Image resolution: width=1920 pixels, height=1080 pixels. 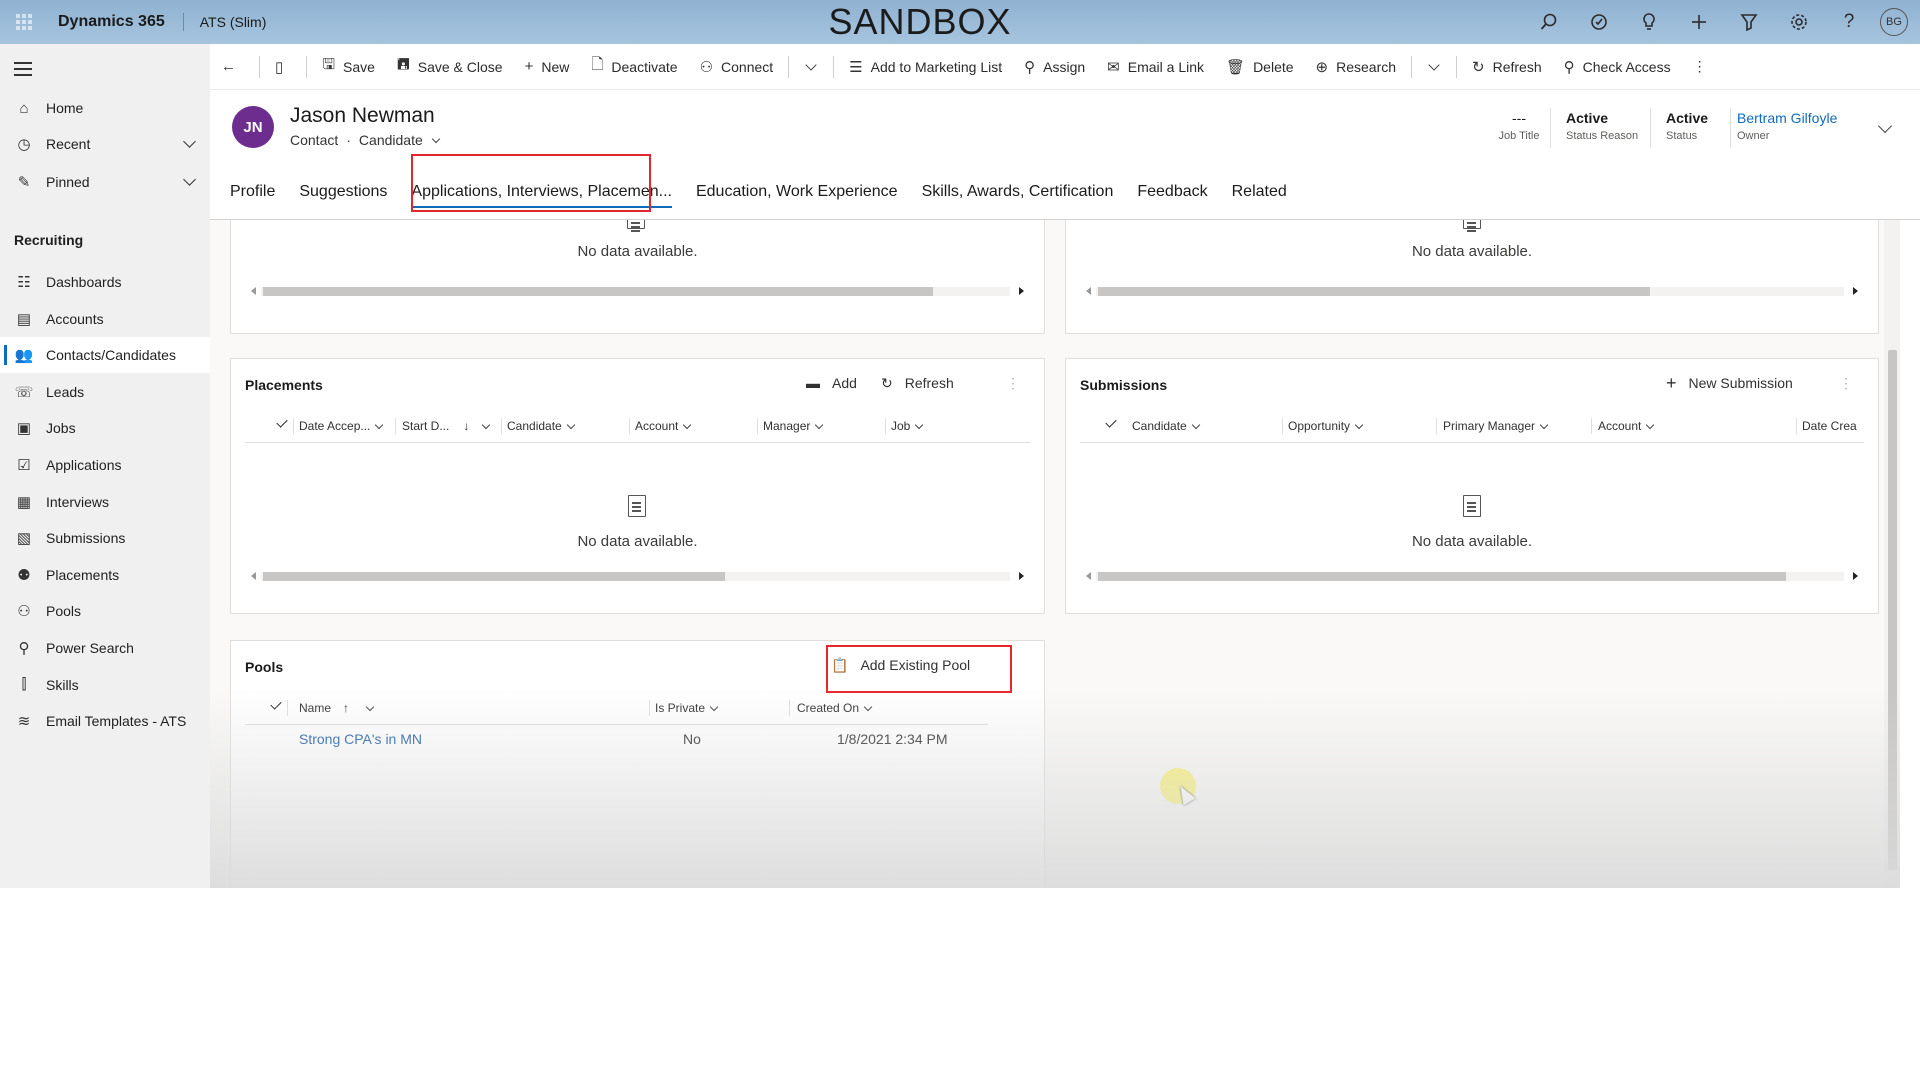 What do you see at coordinates (1849, 22) in the screenshot?
I see `help-icon: ?` at bounding box center [1849, 22].